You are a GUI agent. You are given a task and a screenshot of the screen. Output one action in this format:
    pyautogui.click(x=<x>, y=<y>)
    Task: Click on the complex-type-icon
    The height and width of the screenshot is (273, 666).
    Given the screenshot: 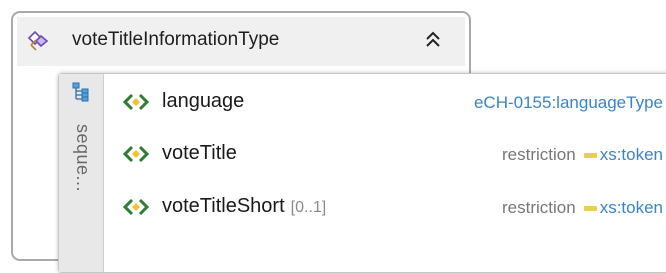 What is the action you would take?
    pyautogui.click(x=38, y=40)
    